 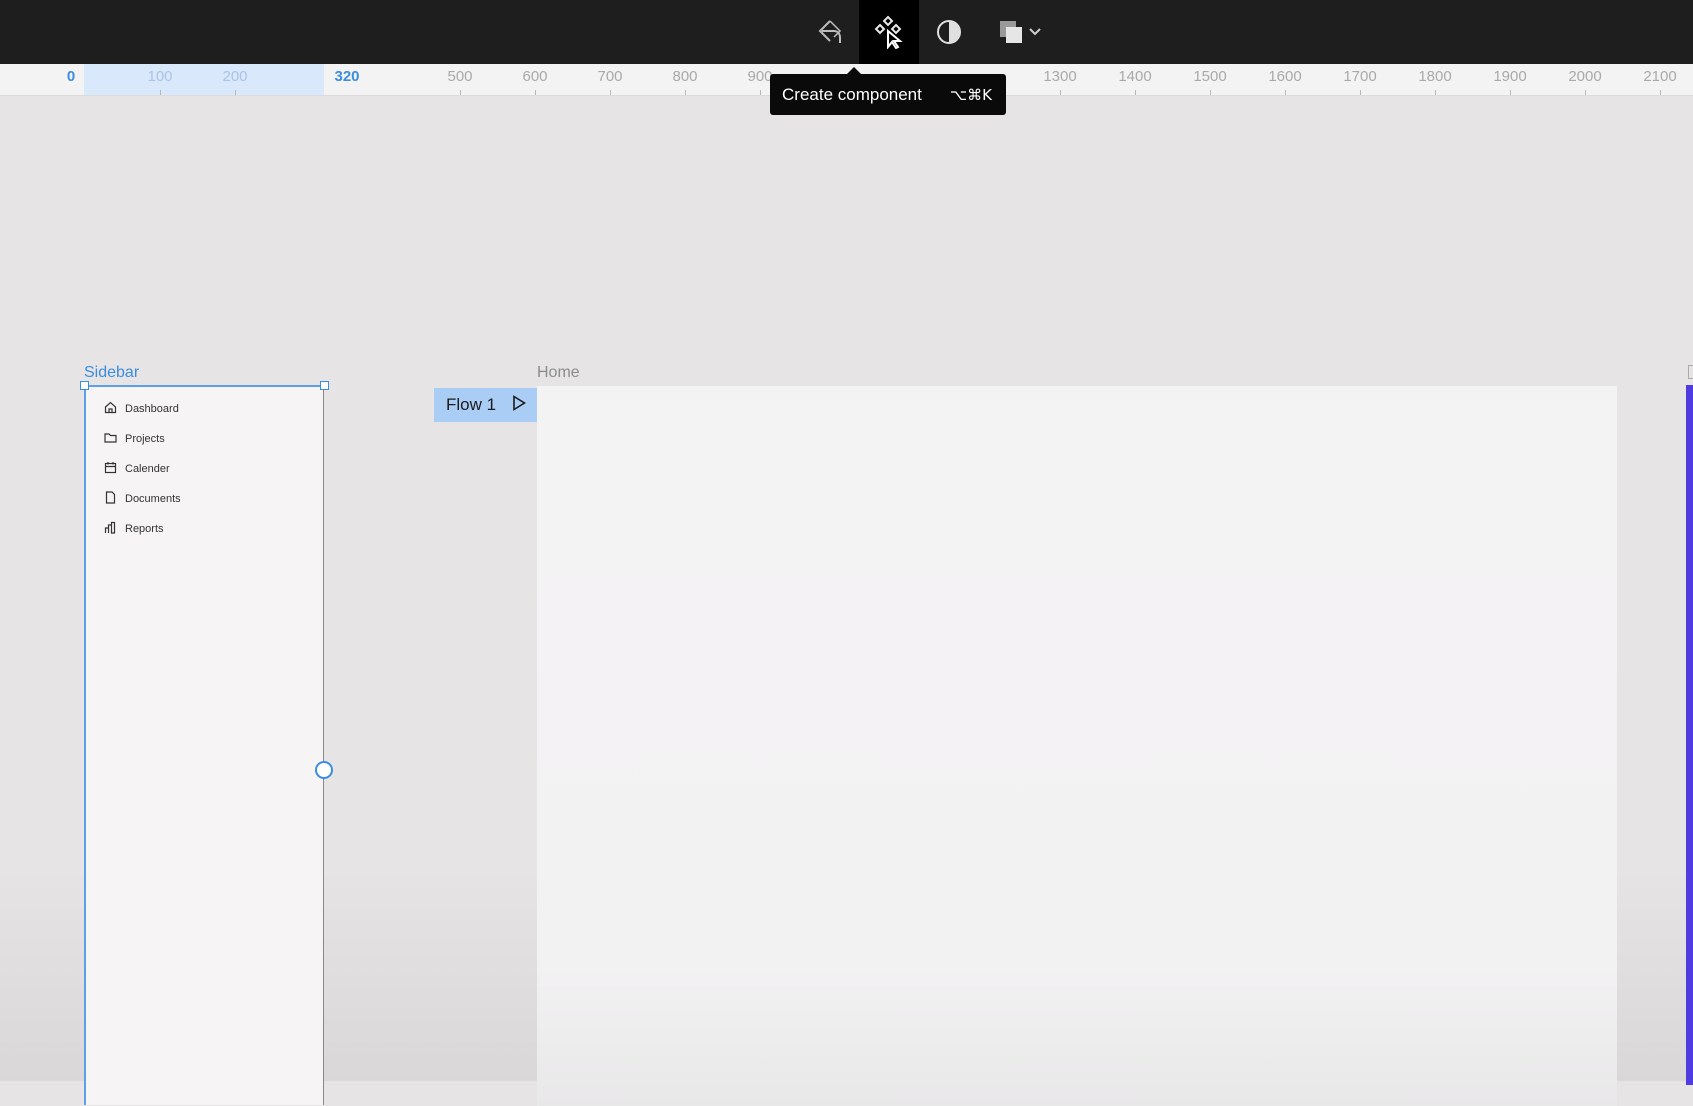 What do you see at coordinates (1360, 76) in the screenshot?
I see `ruler-label: 1700` at bounding box center [1360, 76].